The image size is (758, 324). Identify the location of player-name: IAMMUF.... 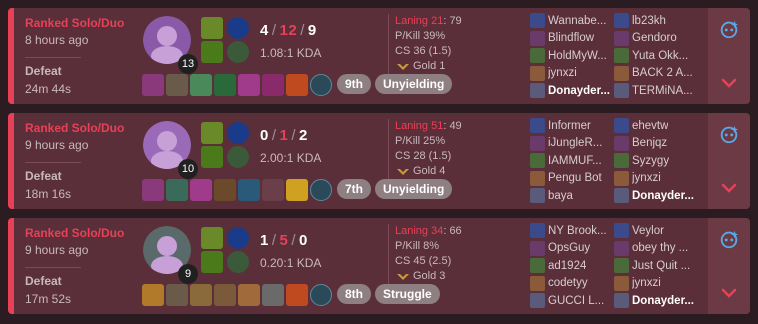
(575, 161).